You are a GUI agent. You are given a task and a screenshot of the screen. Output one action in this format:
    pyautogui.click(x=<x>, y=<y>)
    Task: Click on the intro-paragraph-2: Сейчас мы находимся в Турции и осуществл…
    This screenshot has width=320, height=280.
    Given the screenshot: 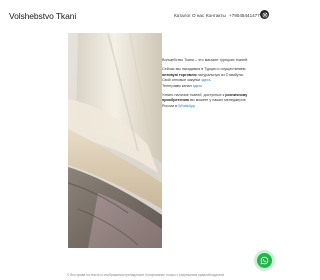 What is the action you would take?
    pyautogui.click(x=221, y=78)
    